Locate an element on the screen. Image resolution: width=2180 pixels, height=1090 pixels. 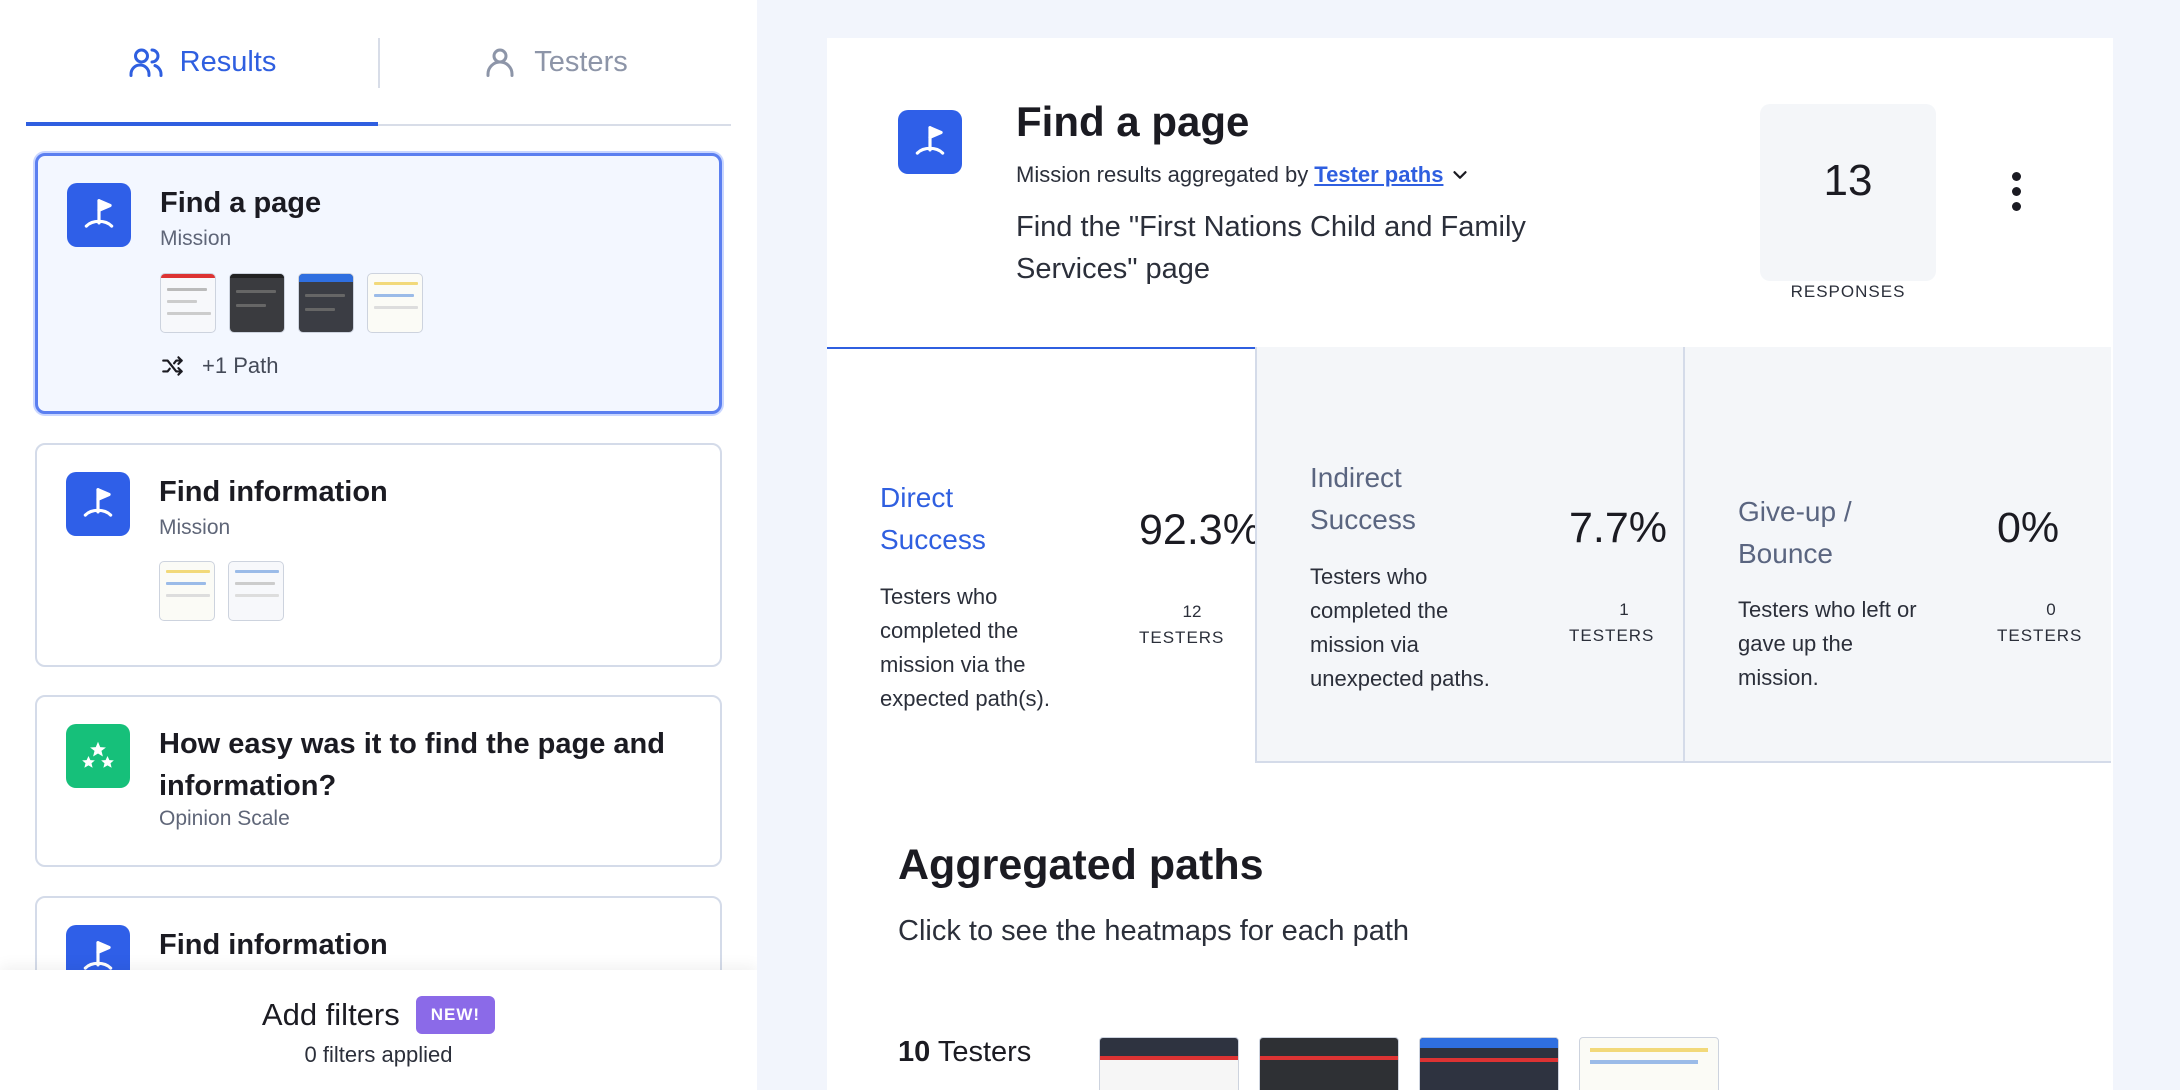
mission-card-find-information: Find information Mission is located at coordinates (378, 555).